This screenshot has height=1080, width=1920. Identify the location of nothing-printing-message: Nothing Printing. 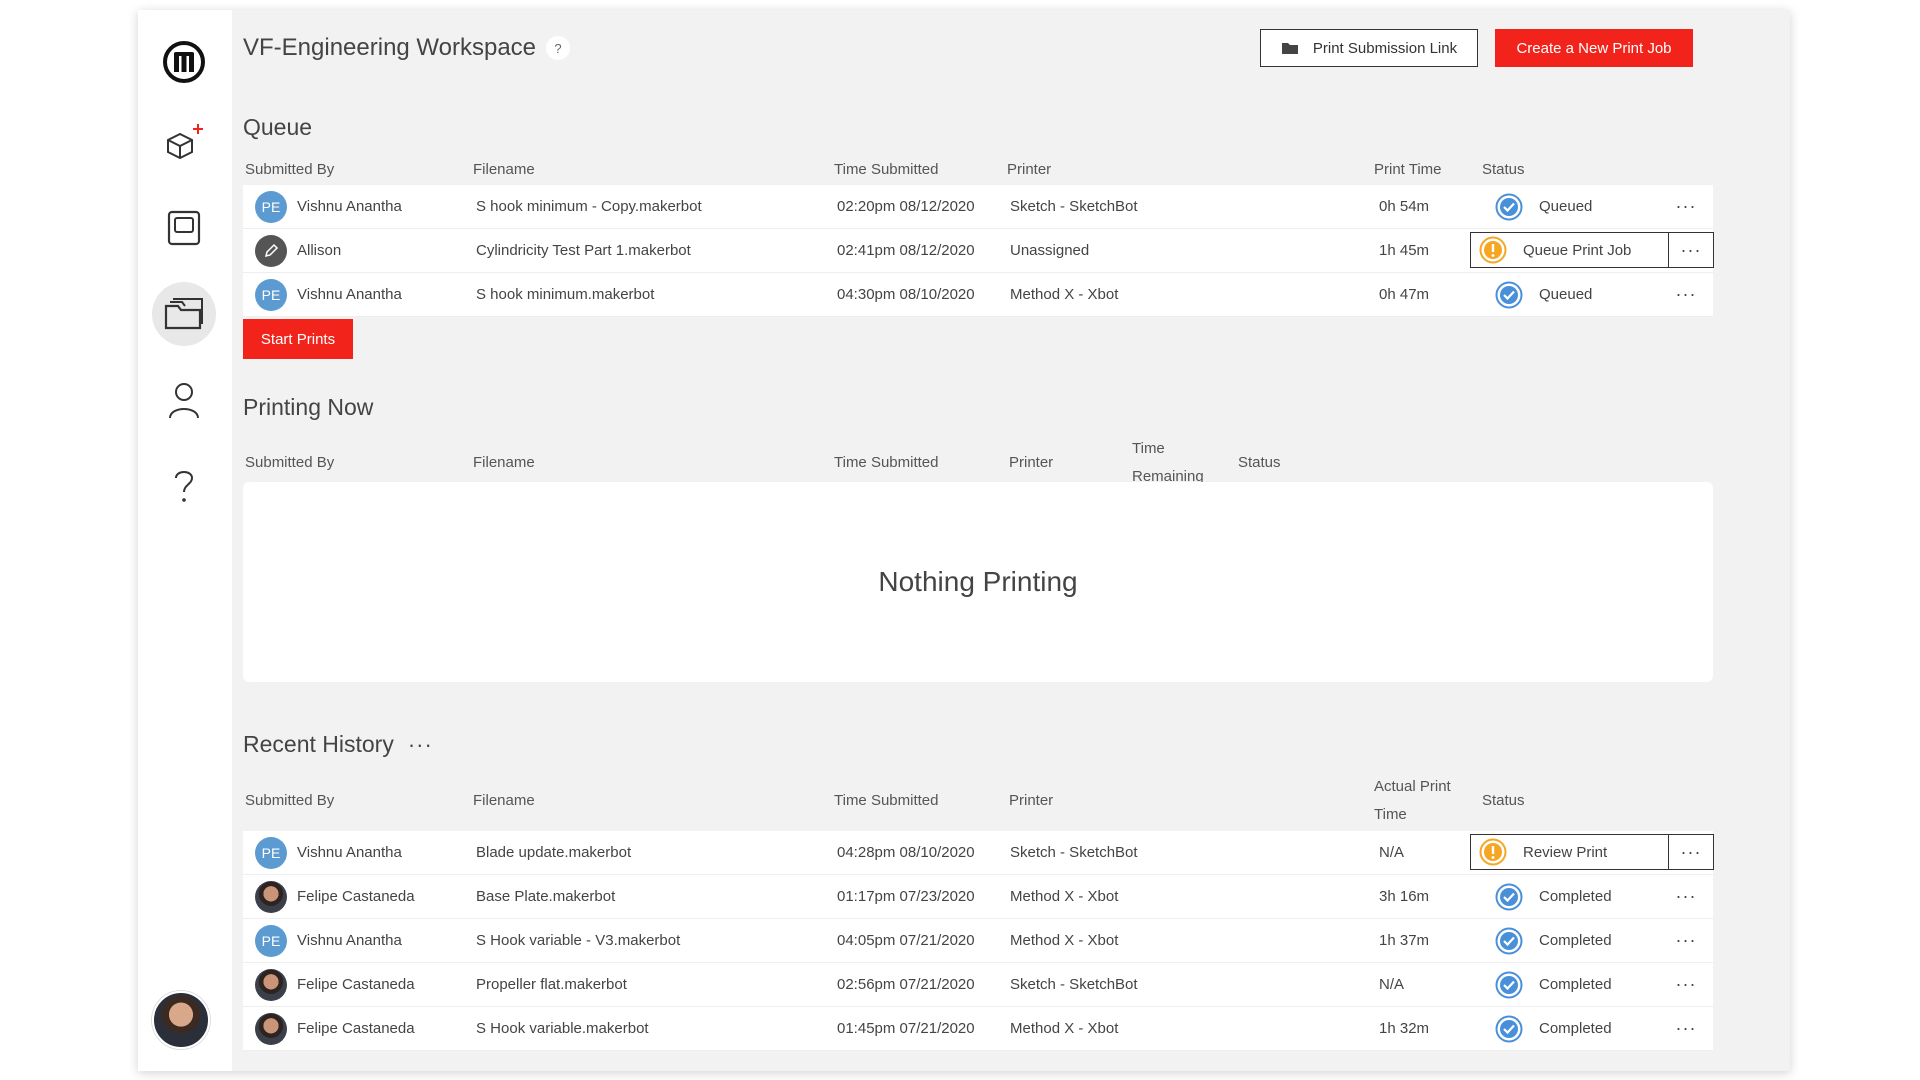
(978, 581).